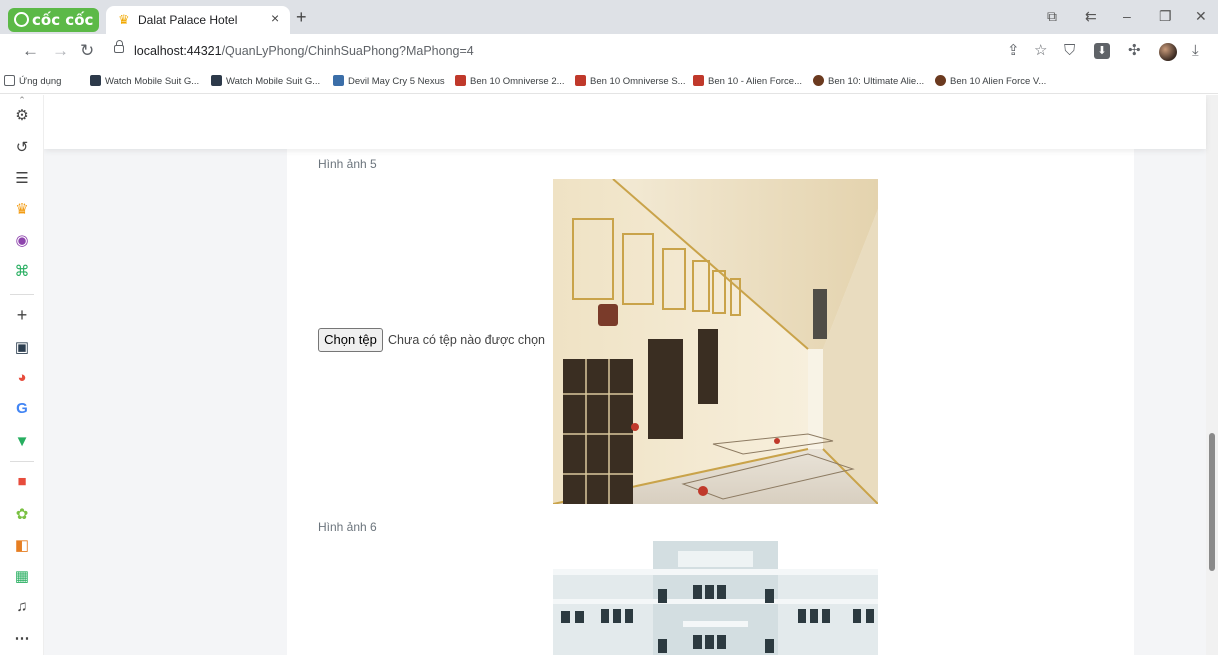  What do you see at coordinates (1069, 51) in the screenshot?
I see `shield-icon: ⛉` at bounding box center [1069, 51].